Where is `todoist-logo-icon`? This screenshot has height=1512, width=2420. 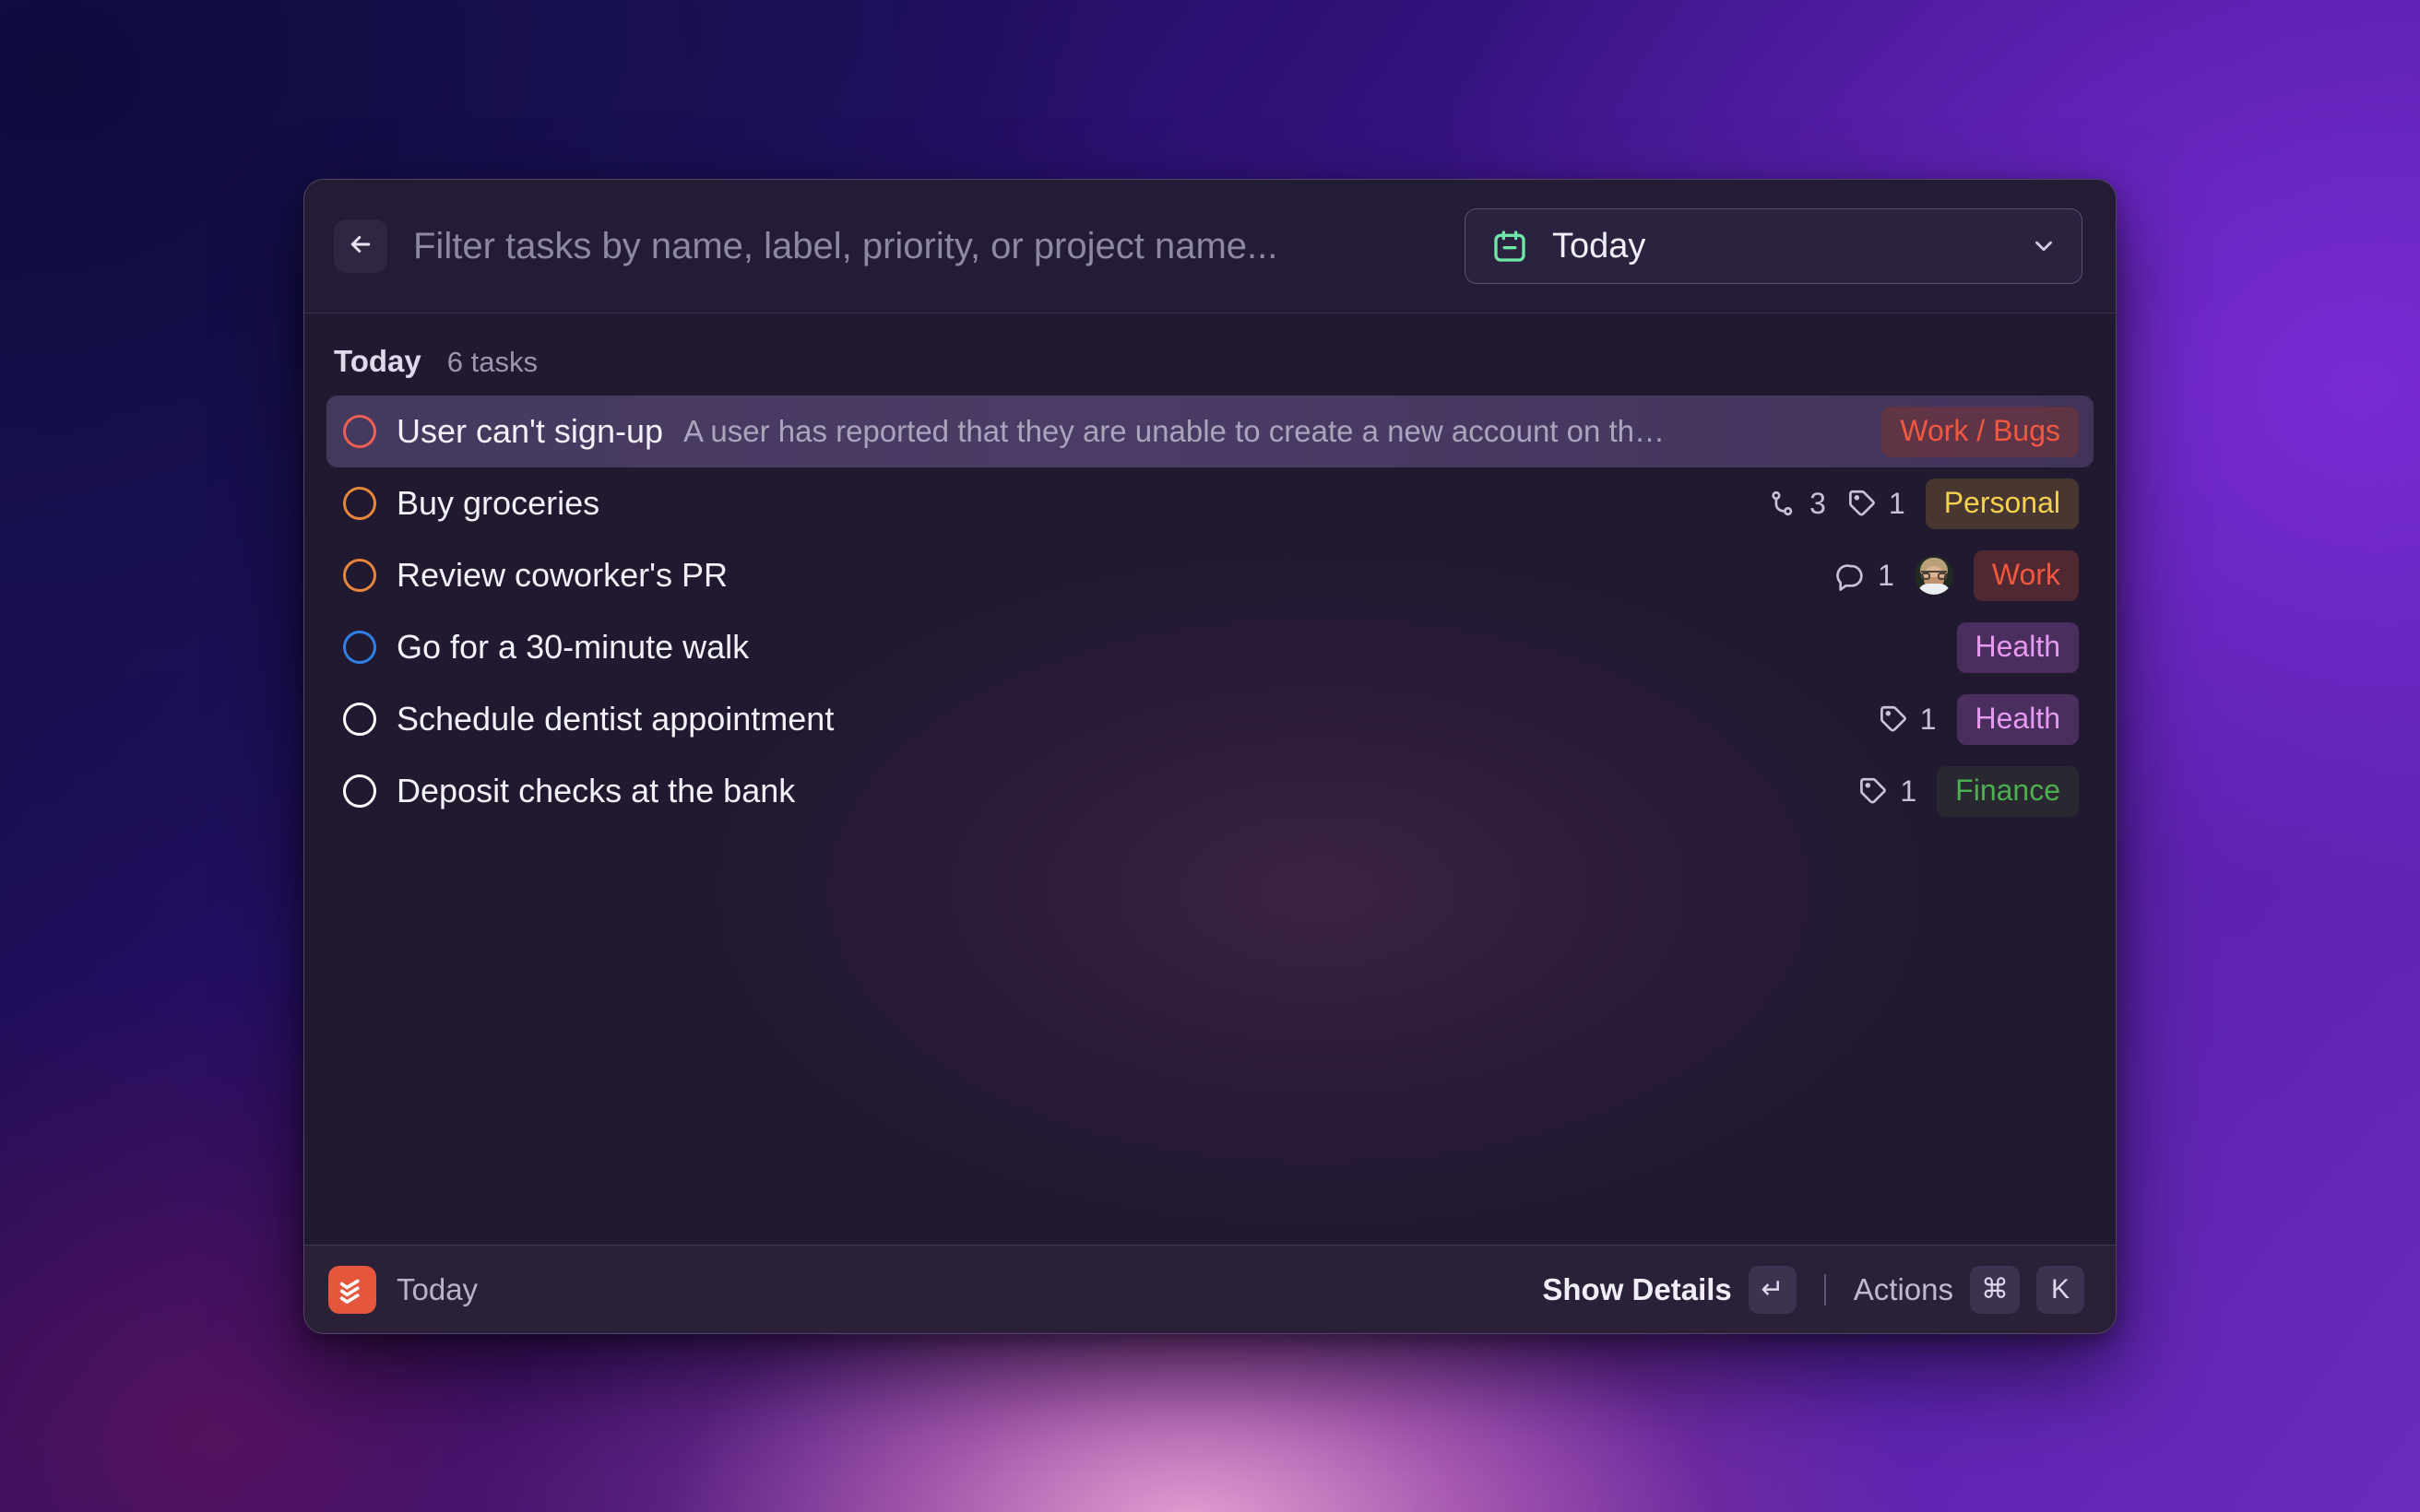
todoist-logo-icon is located at coordinates (352, 1289).